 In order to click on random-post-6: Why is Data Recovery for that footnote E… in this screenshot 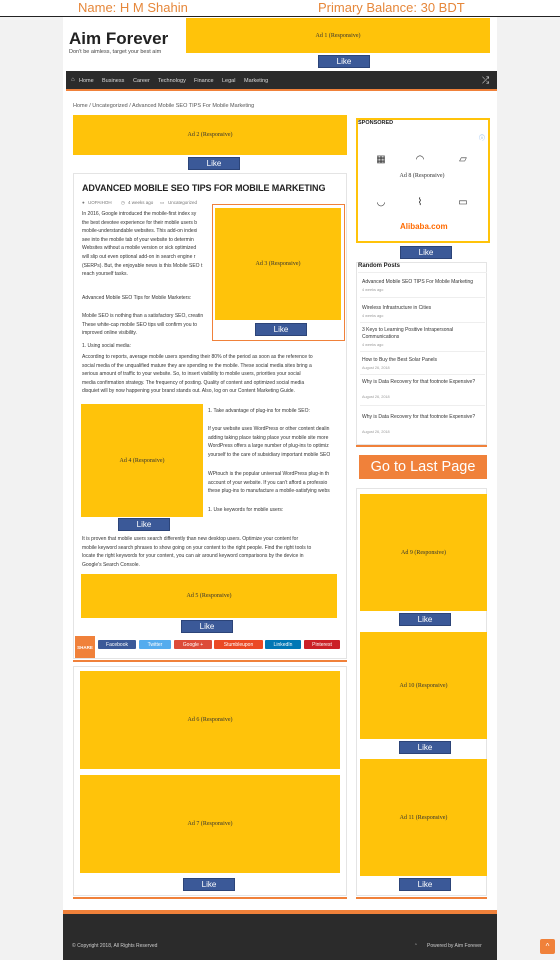, I will do `click(423, 417)`.